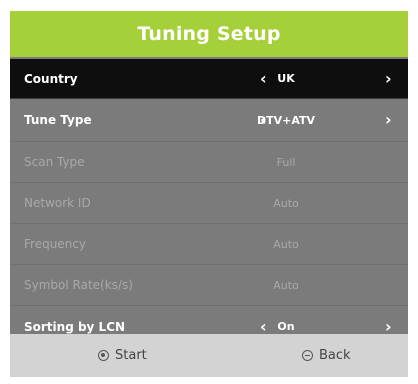 The height and width of the screenshot is (384, 418). I want to click on setting-value: Full, so click(286, 162).